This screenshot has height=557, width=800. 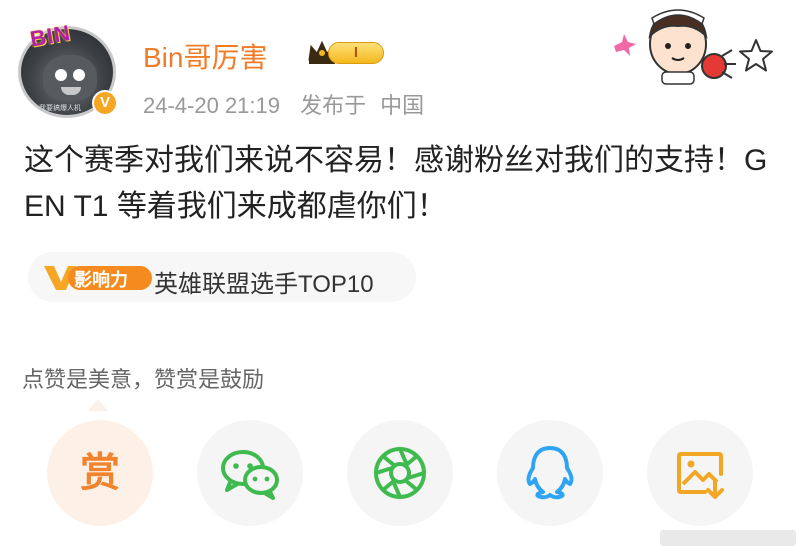 I want to click on wechat-share-button, so click(x=250, y=473).